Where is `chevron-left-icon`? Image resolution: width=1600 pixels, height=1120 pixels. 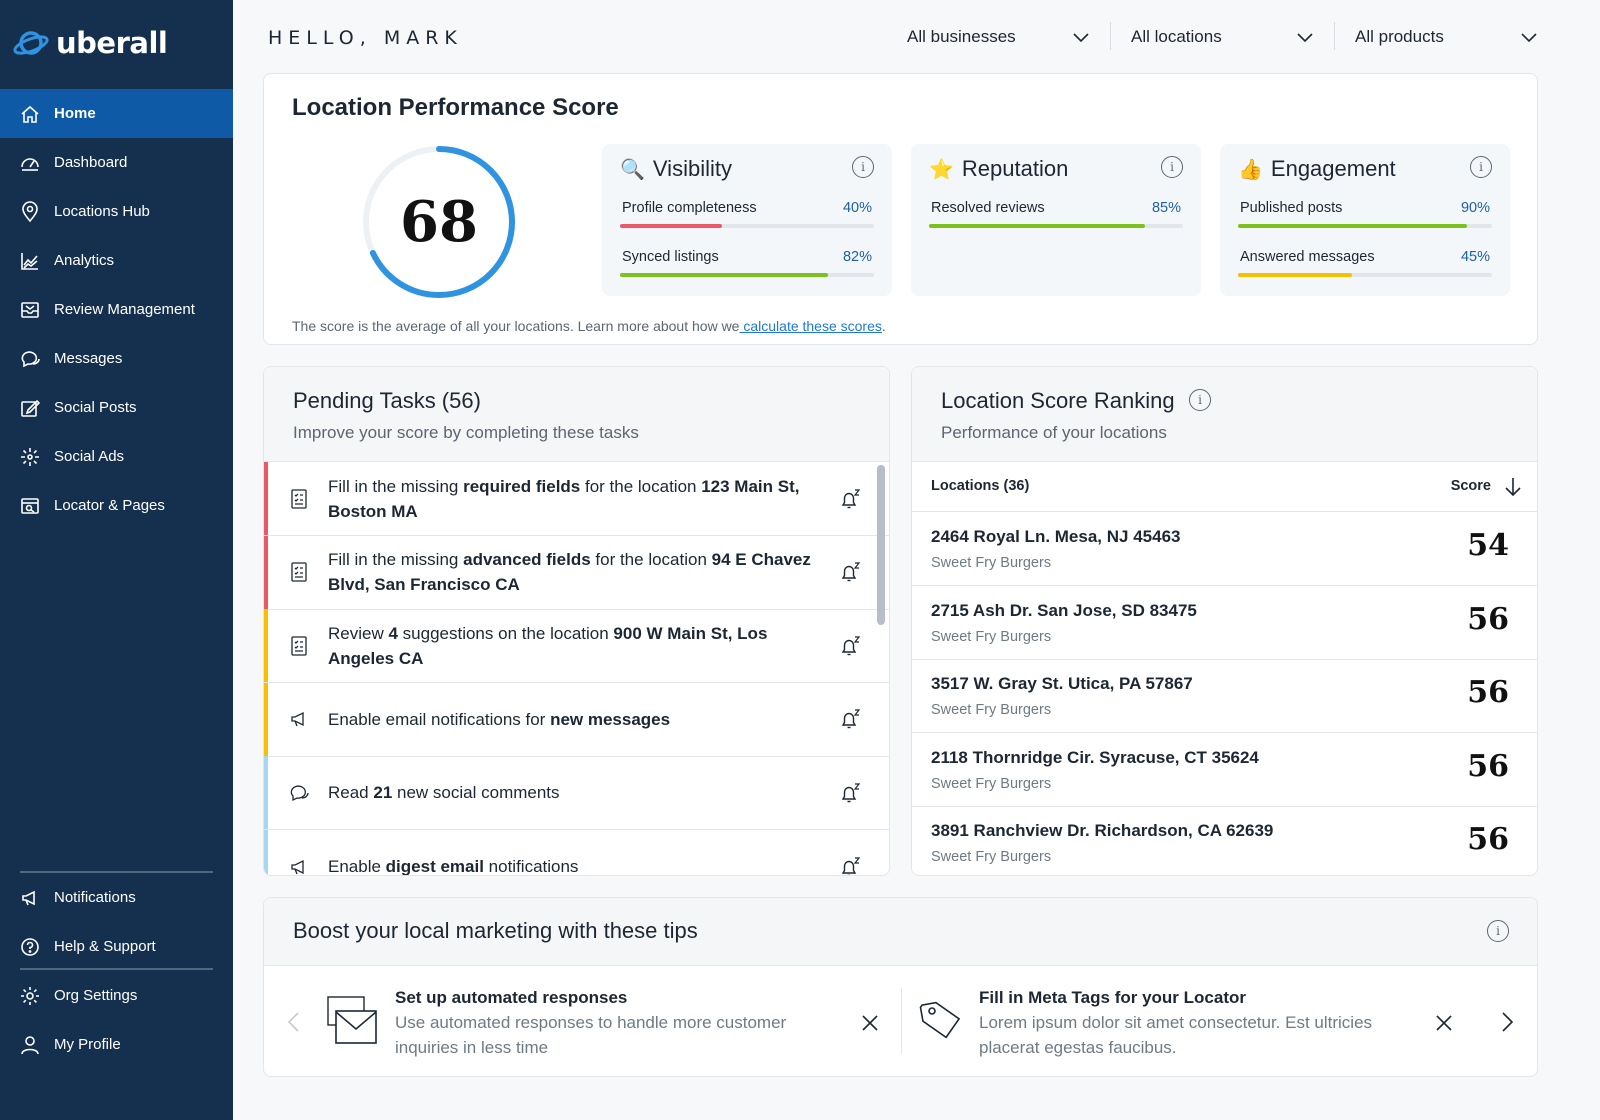
chevron-left-icon is located at coordinates (294, 1022).